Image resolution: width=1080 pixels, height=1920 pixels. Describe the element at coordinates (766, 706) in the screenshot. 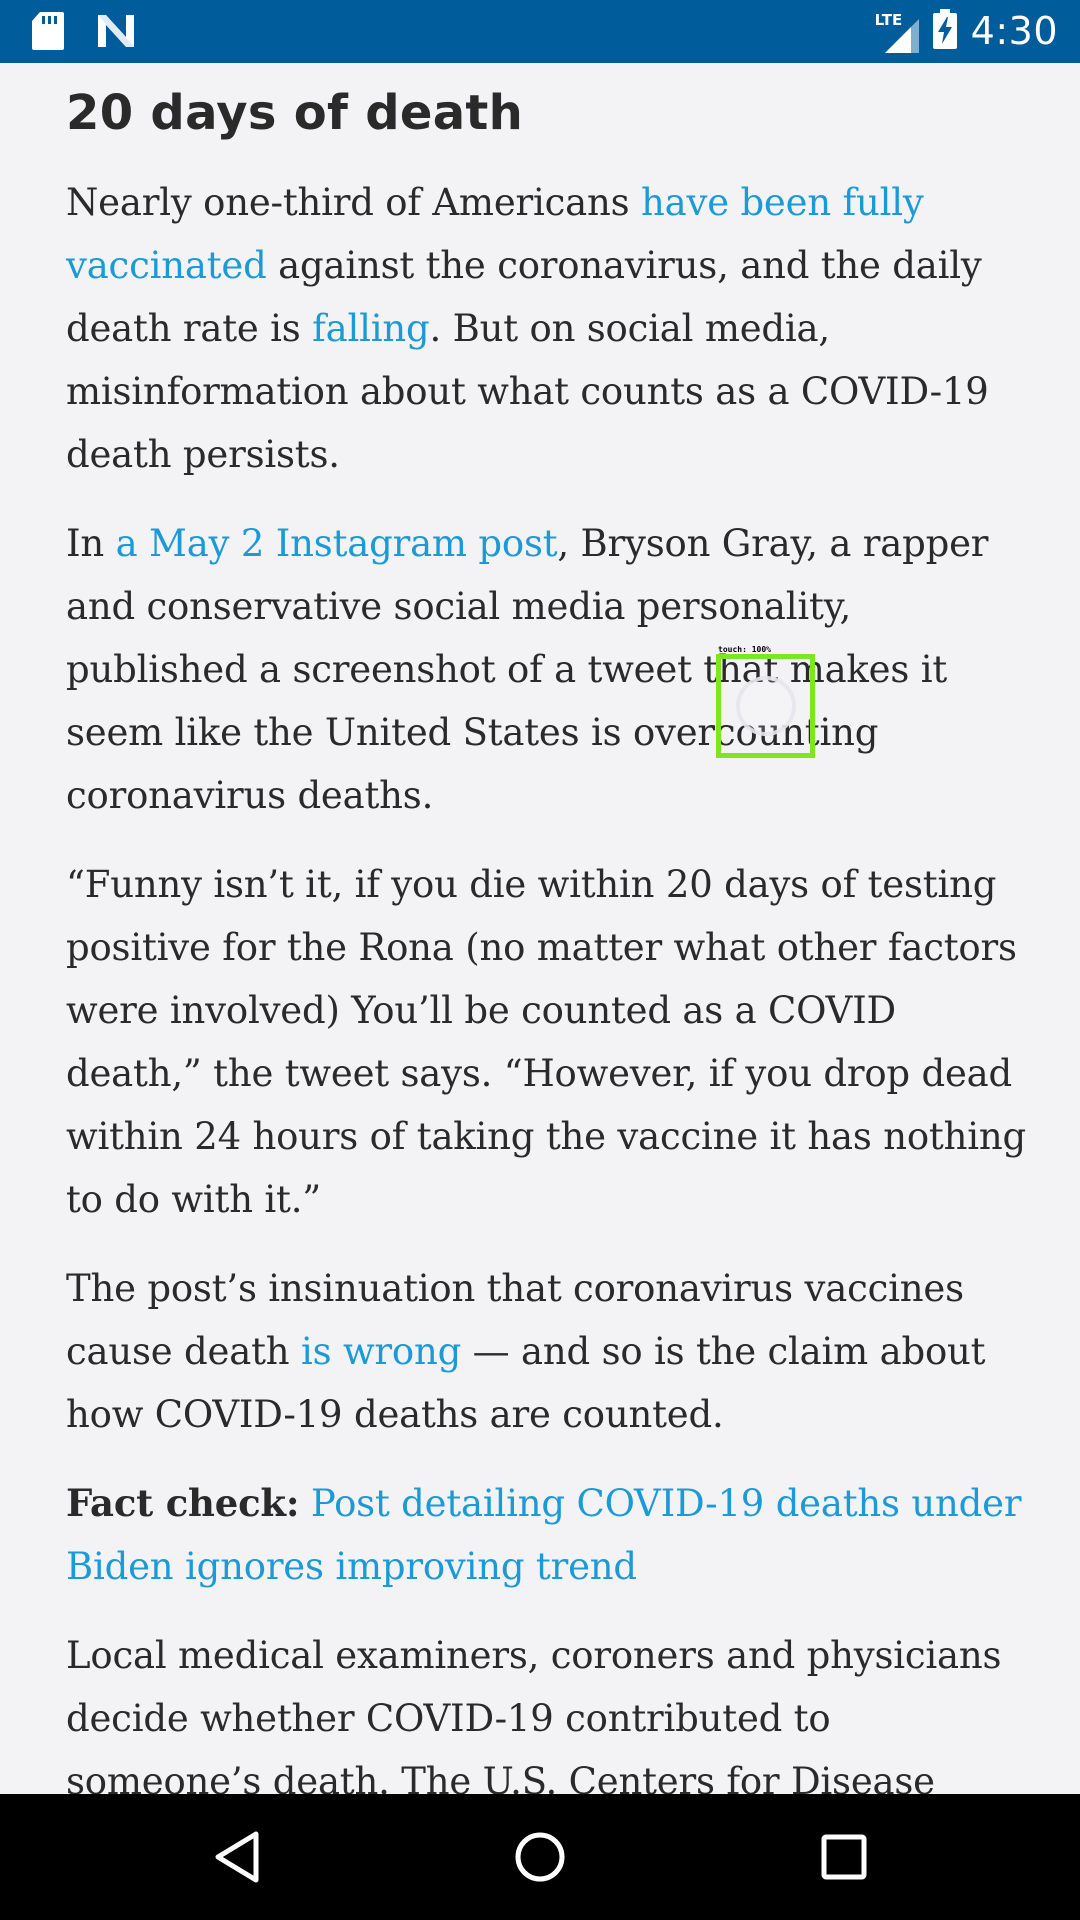

I see `touch-ripple-circle` at that location.